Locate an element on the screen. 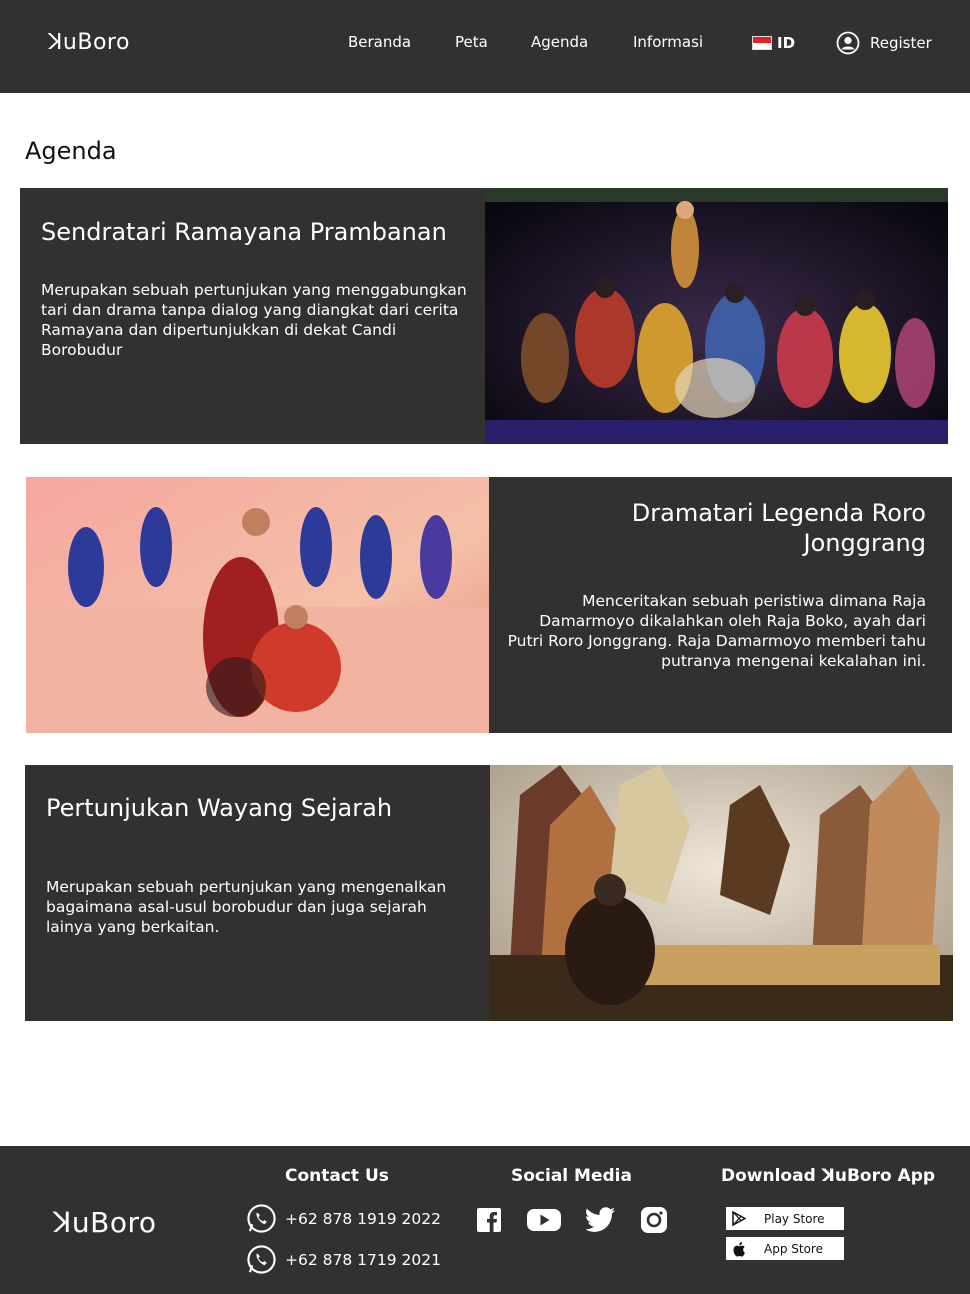 Image resolution: width=970 pixels, height=1294 pixels. event-photo-ramayana is located at coordinates (716, 316).